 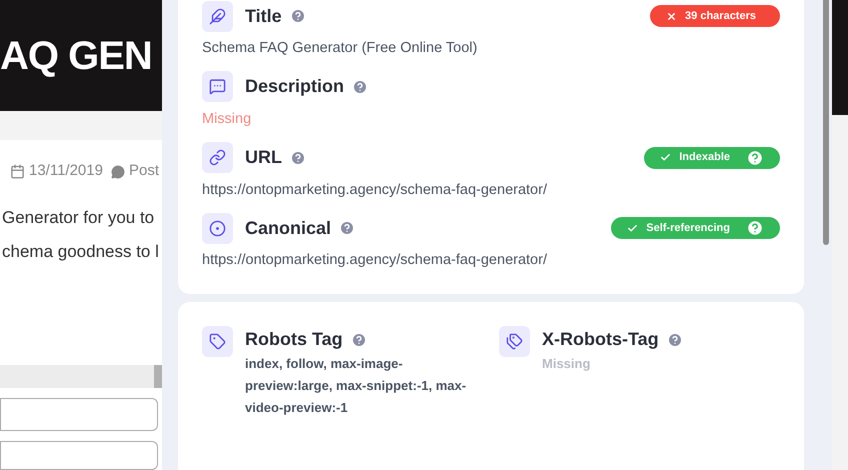 I want to click on comment-icon, so click(x=117, y=171).